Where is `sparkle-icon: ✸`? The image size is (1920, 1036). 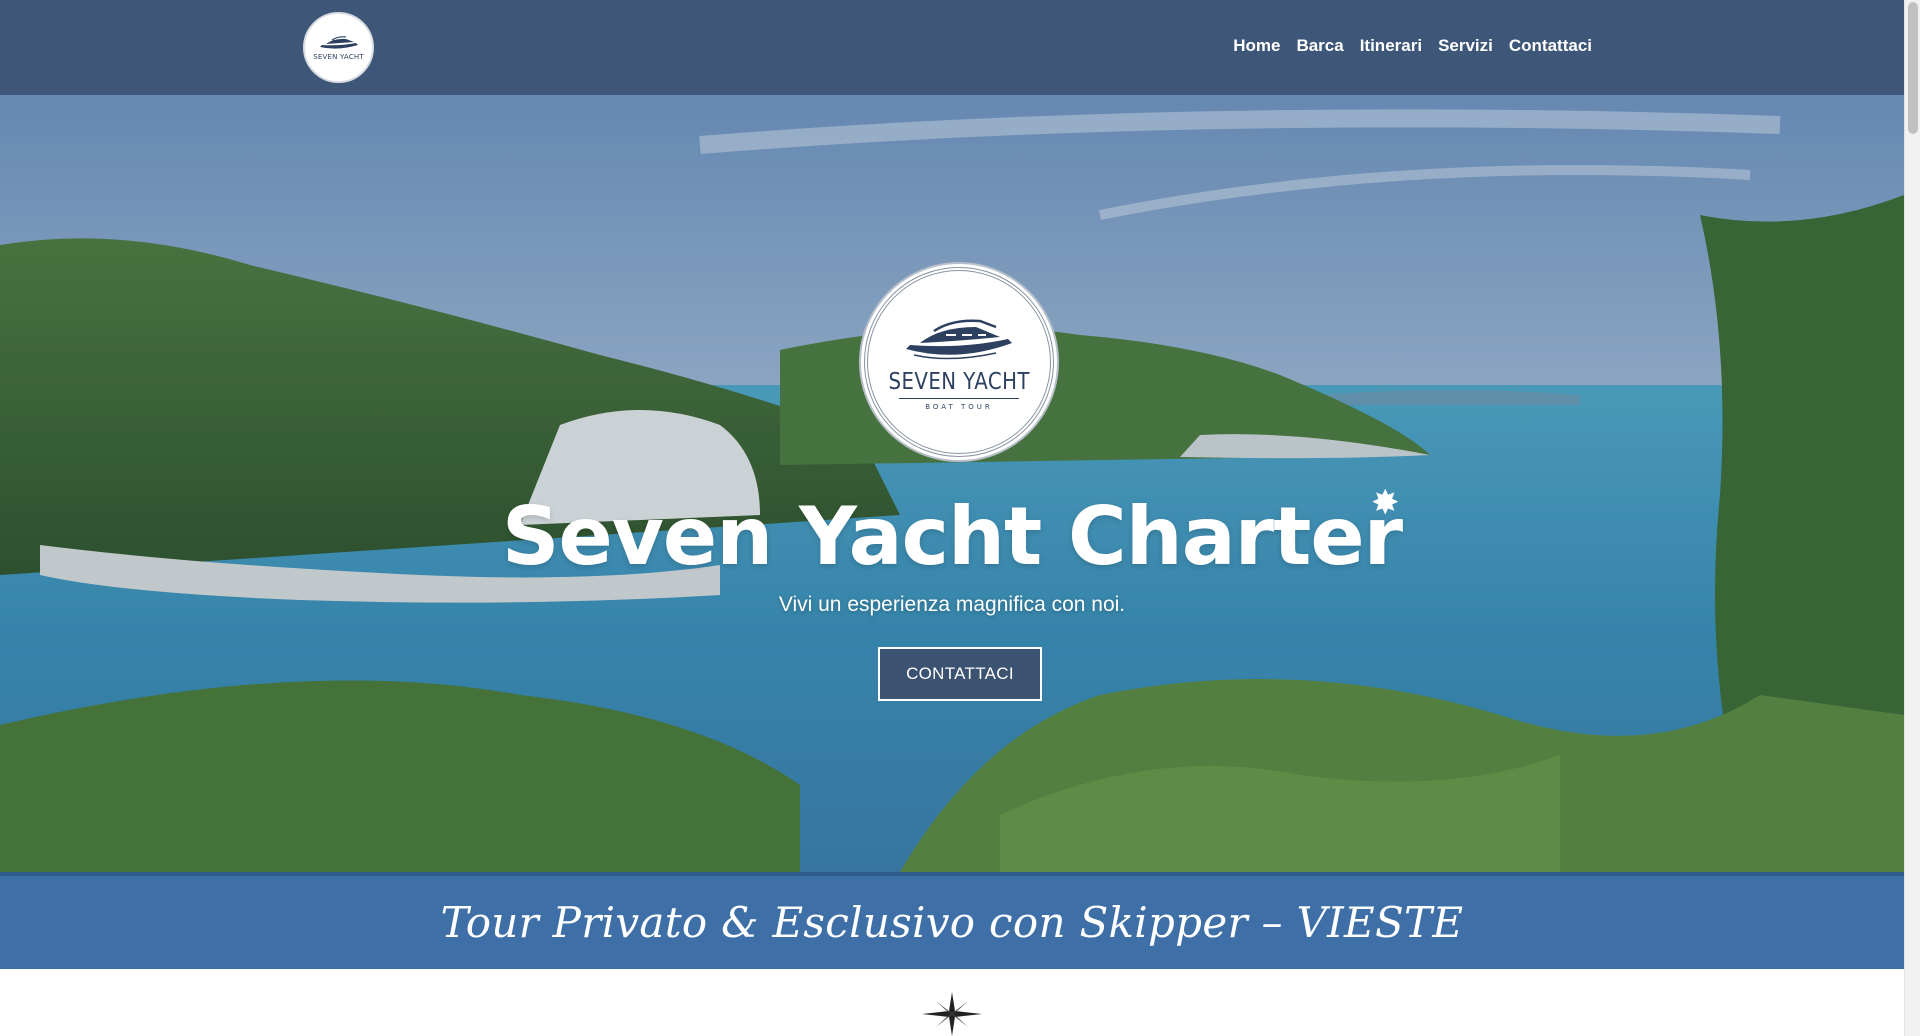 sparkle-icon: ✸ is located at coordinates (1385, 503).